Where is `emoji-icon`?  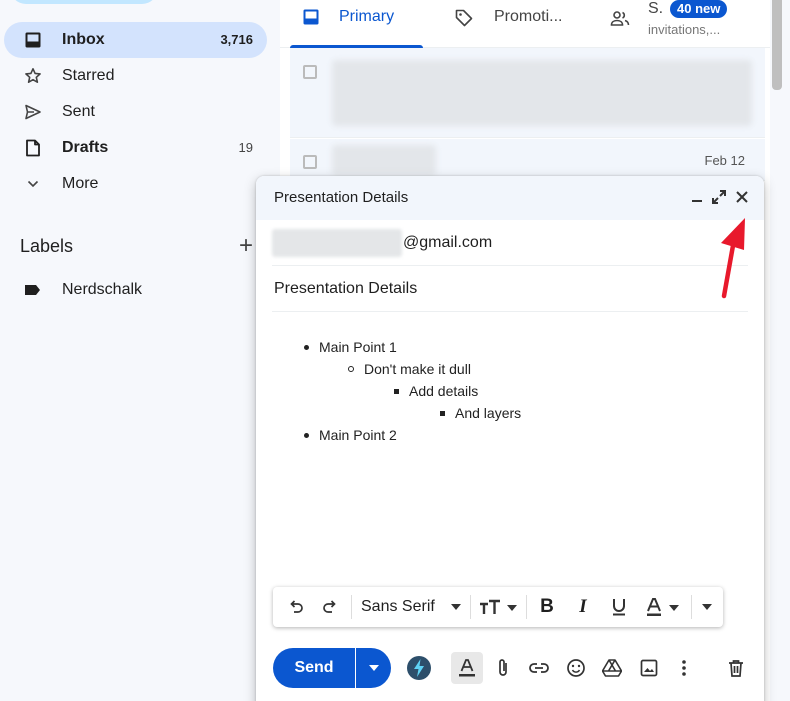
emoji-icon is located at coordinates (576, 668).